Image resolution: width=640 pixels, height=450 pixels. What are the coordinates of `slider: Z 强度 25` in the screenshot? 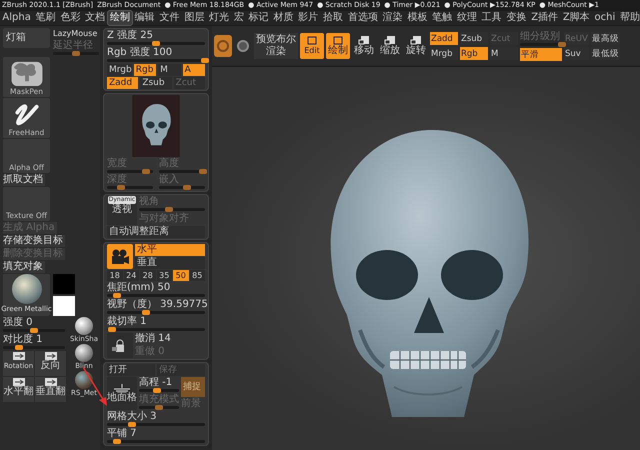 It's located at (156, 38).